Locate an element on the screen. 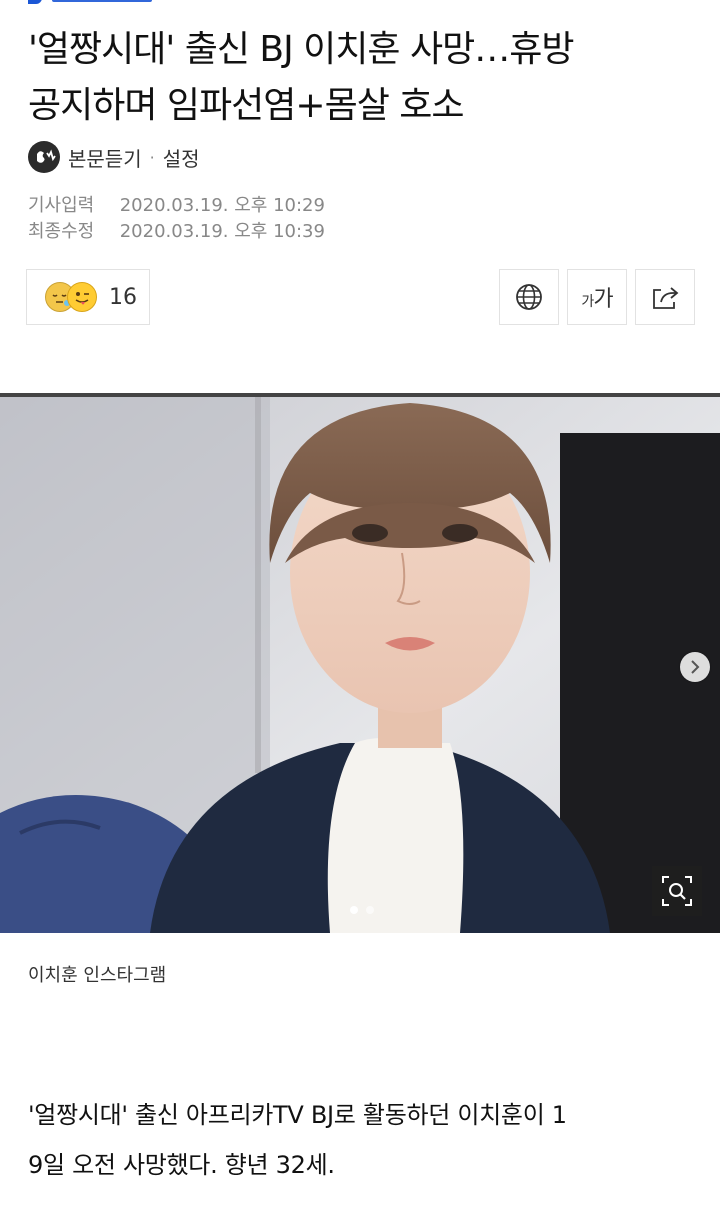  translate-button is located at coordinates (529, 297).